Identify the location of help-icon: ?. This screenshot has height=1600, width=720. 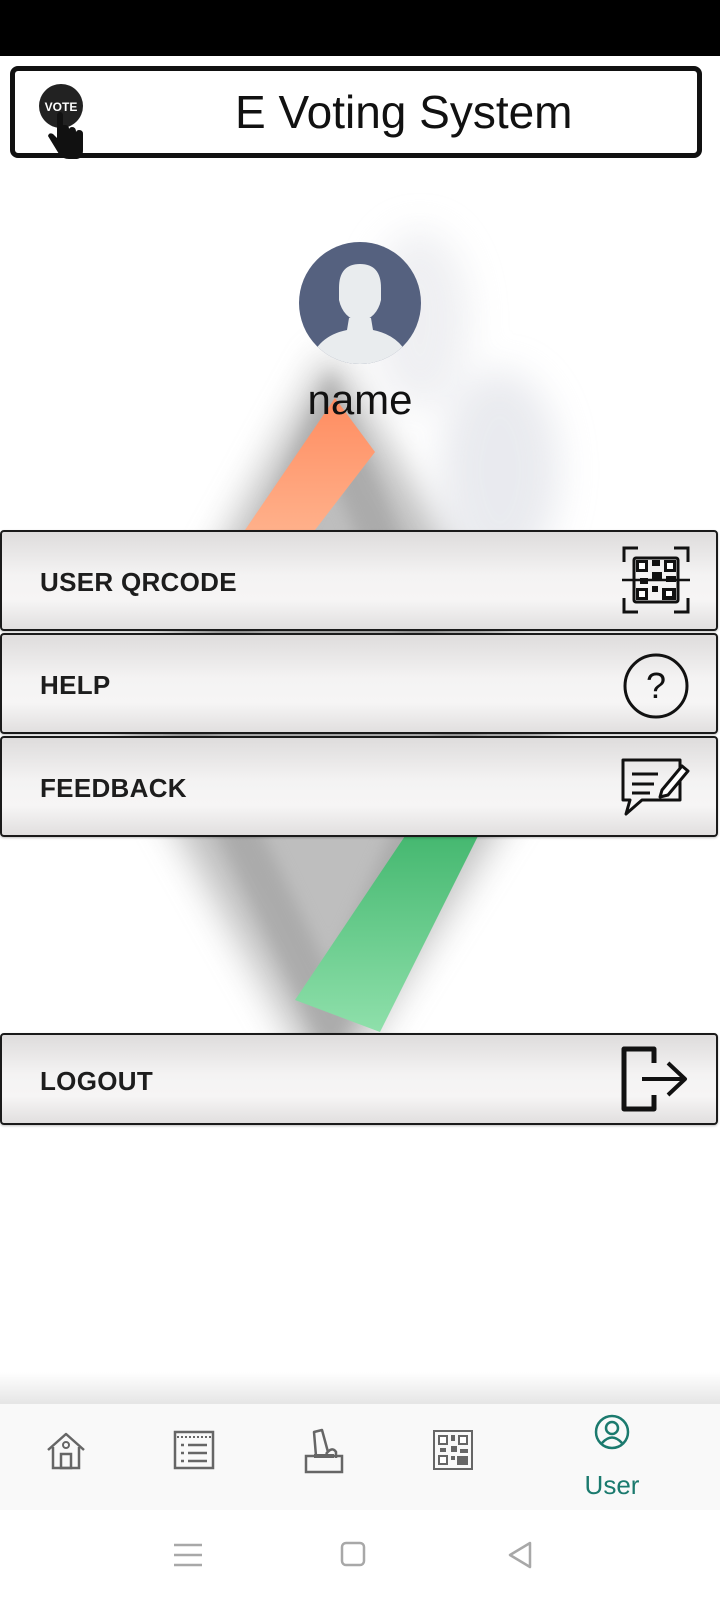
(656, 686).